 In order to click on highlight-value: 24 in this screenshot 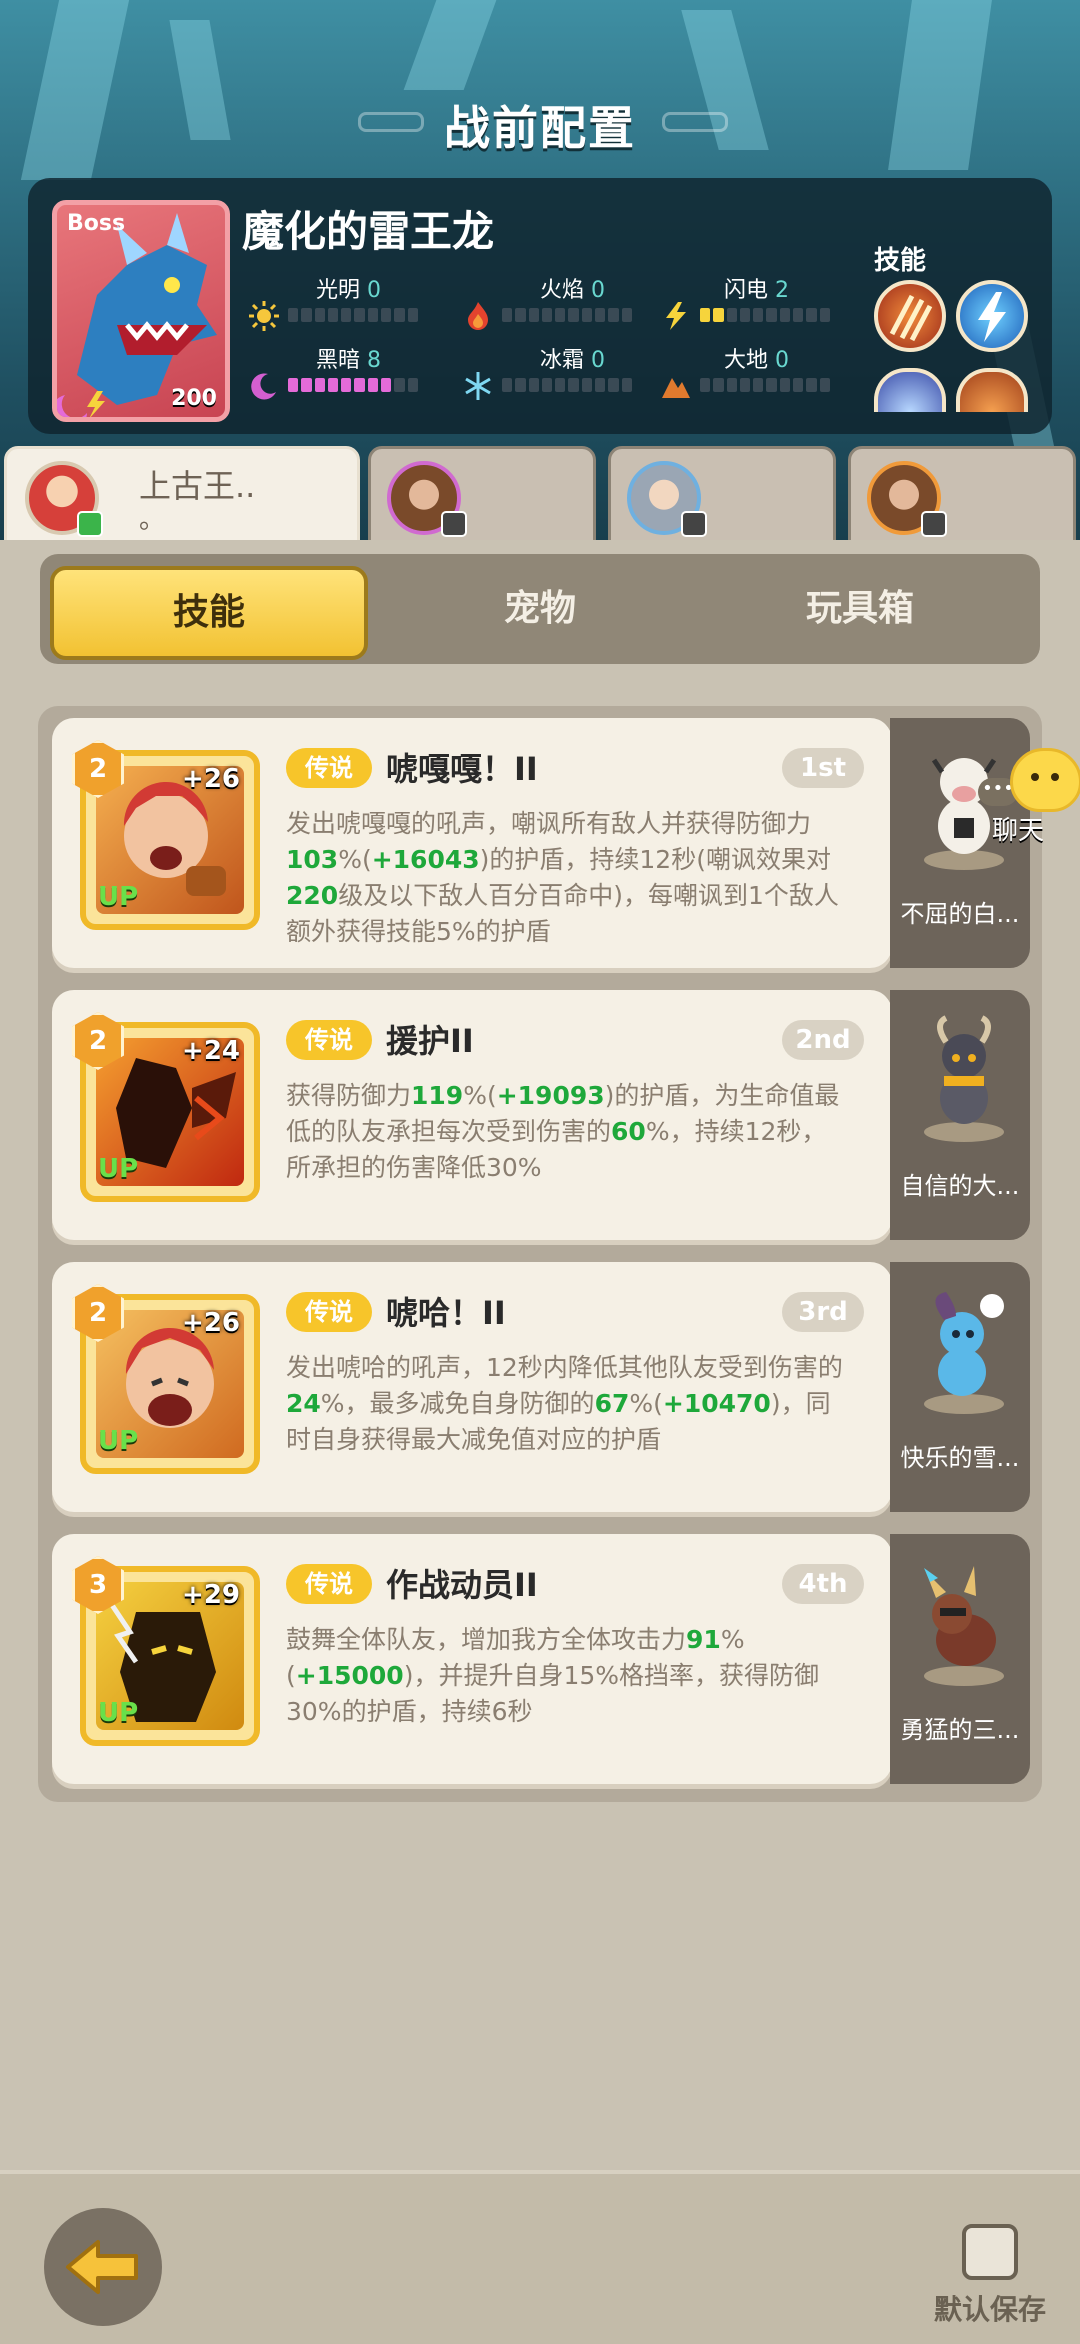, I will do `click(303, 1403)`.